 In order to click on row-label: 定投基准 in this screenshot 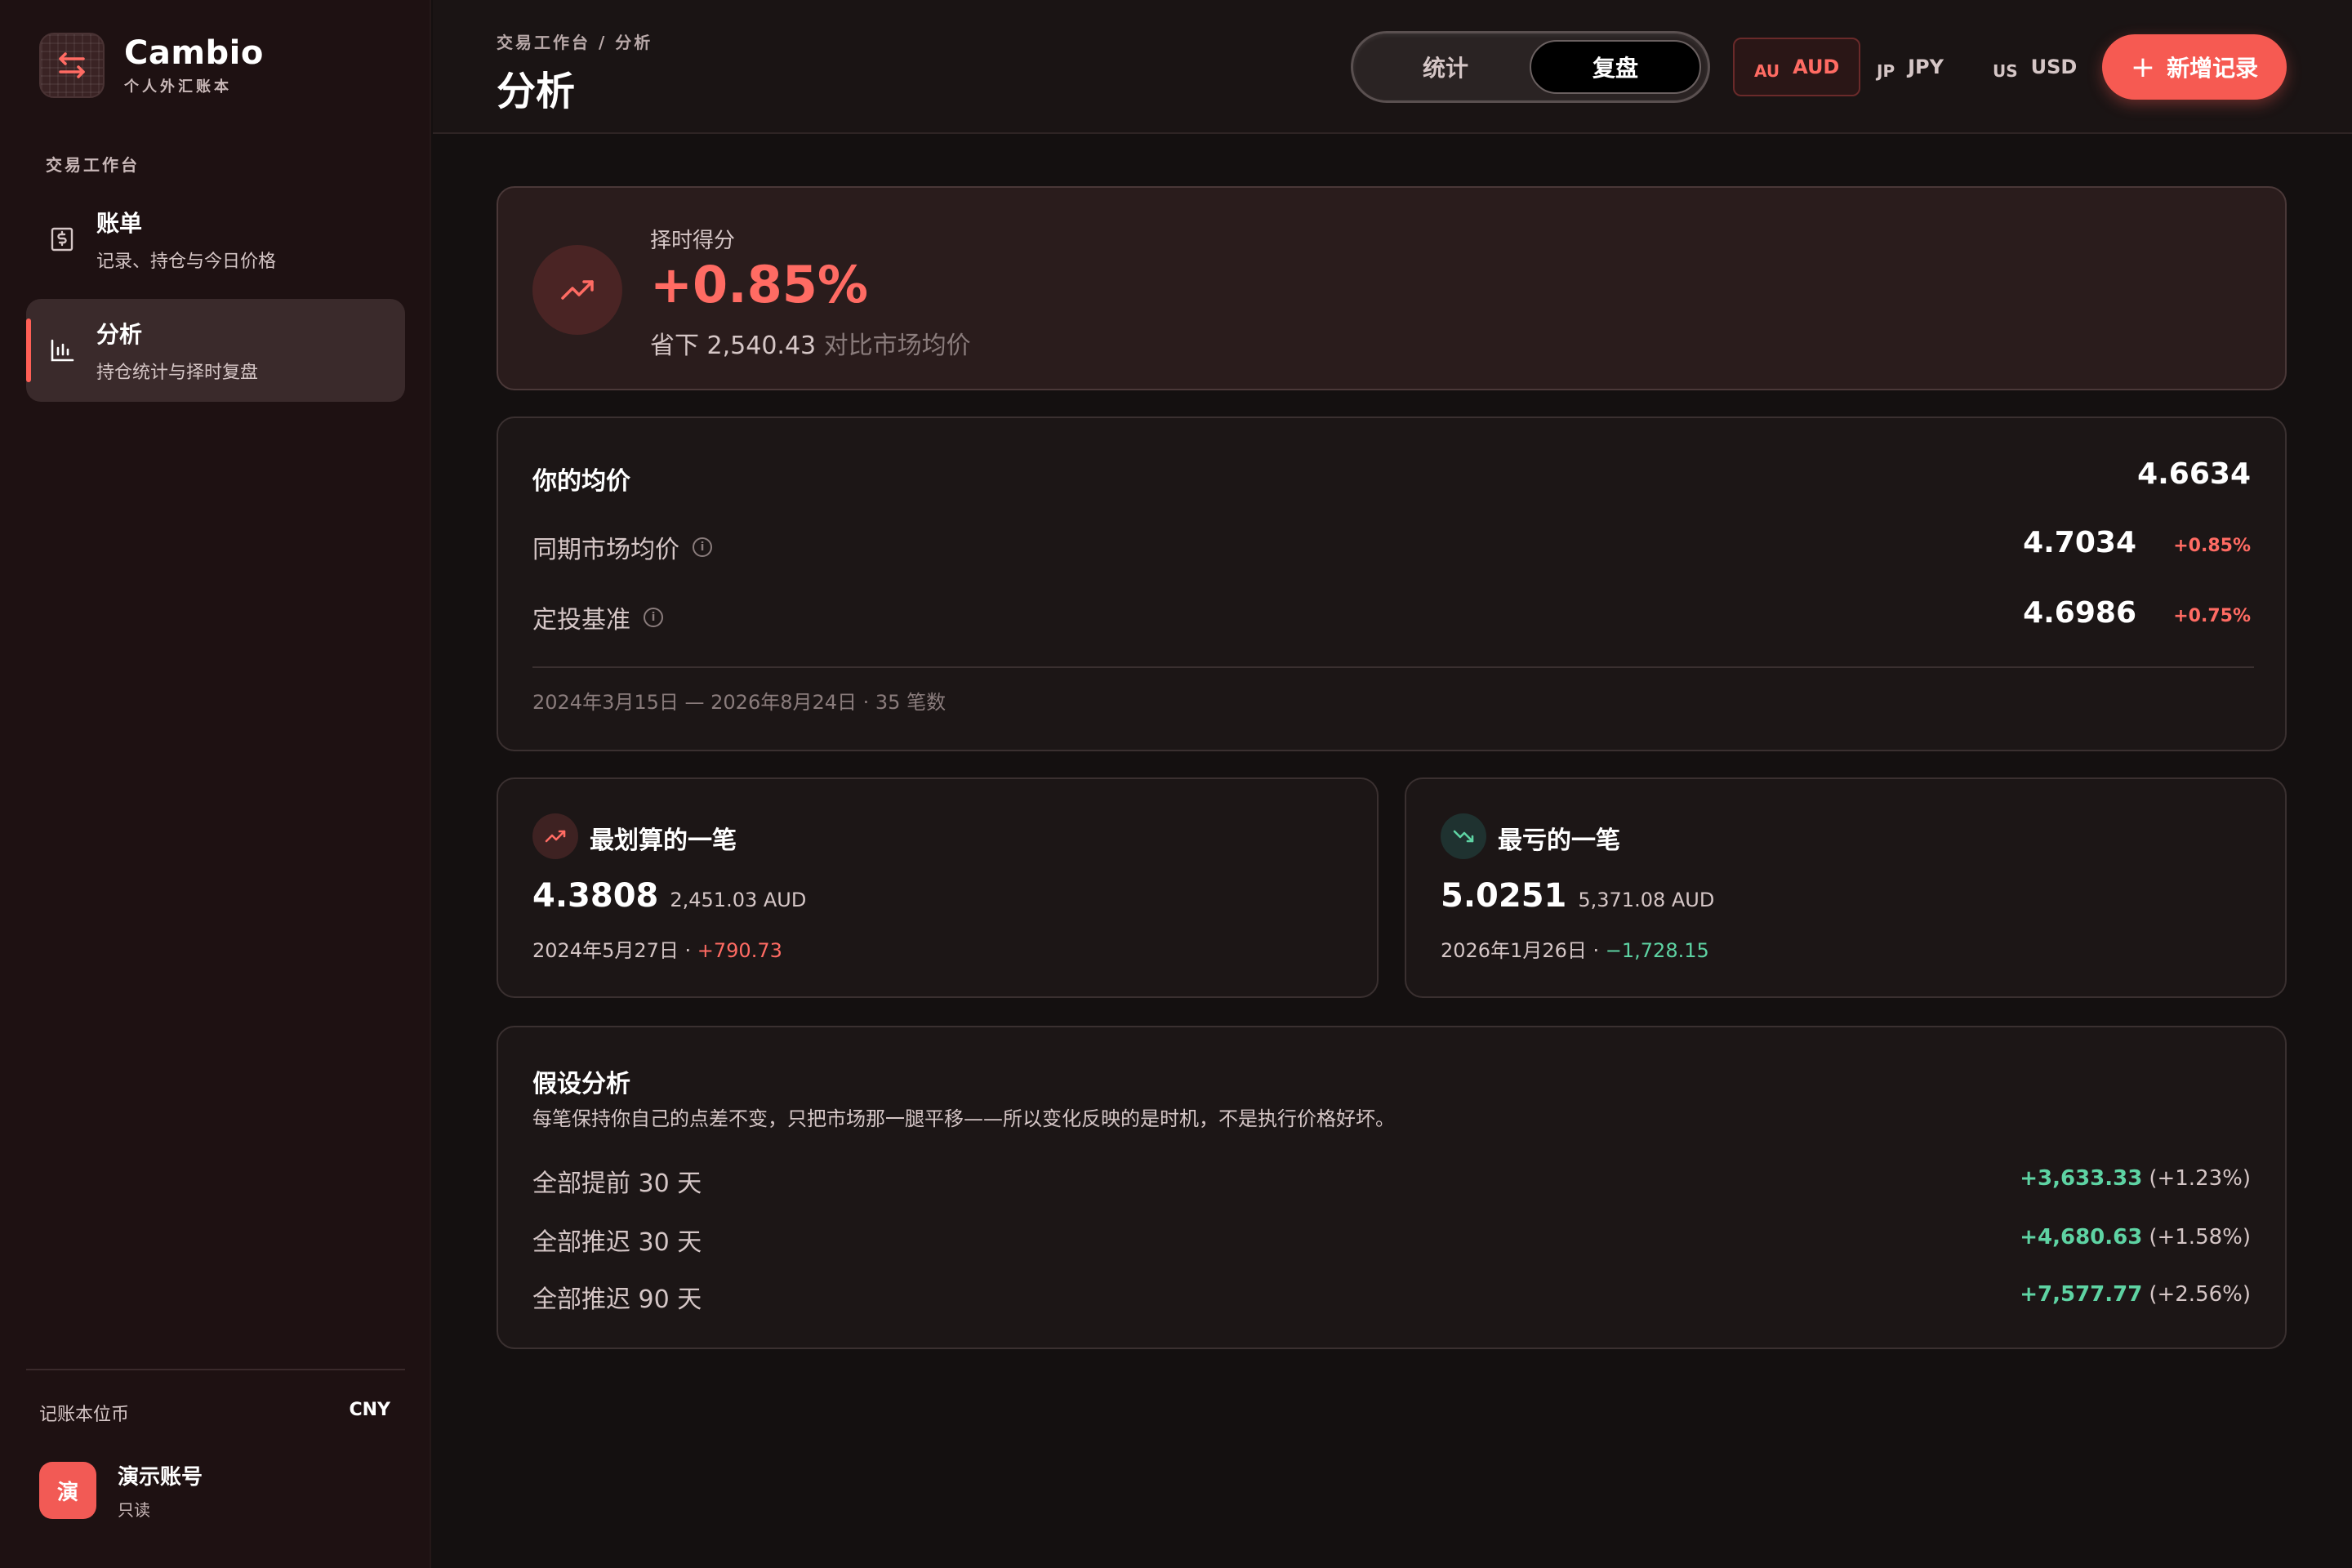, I will do `click(581, 620)`.